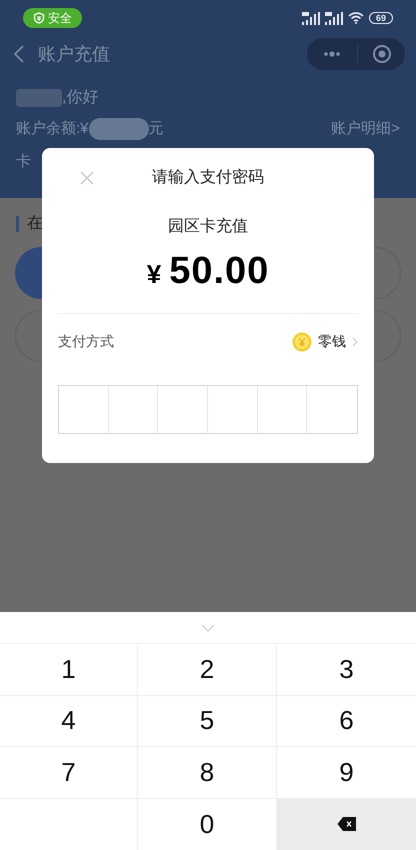 Image resolution: width=416 pixels, height=850 pixels. I want to click on back-icon, so click(19, 54).